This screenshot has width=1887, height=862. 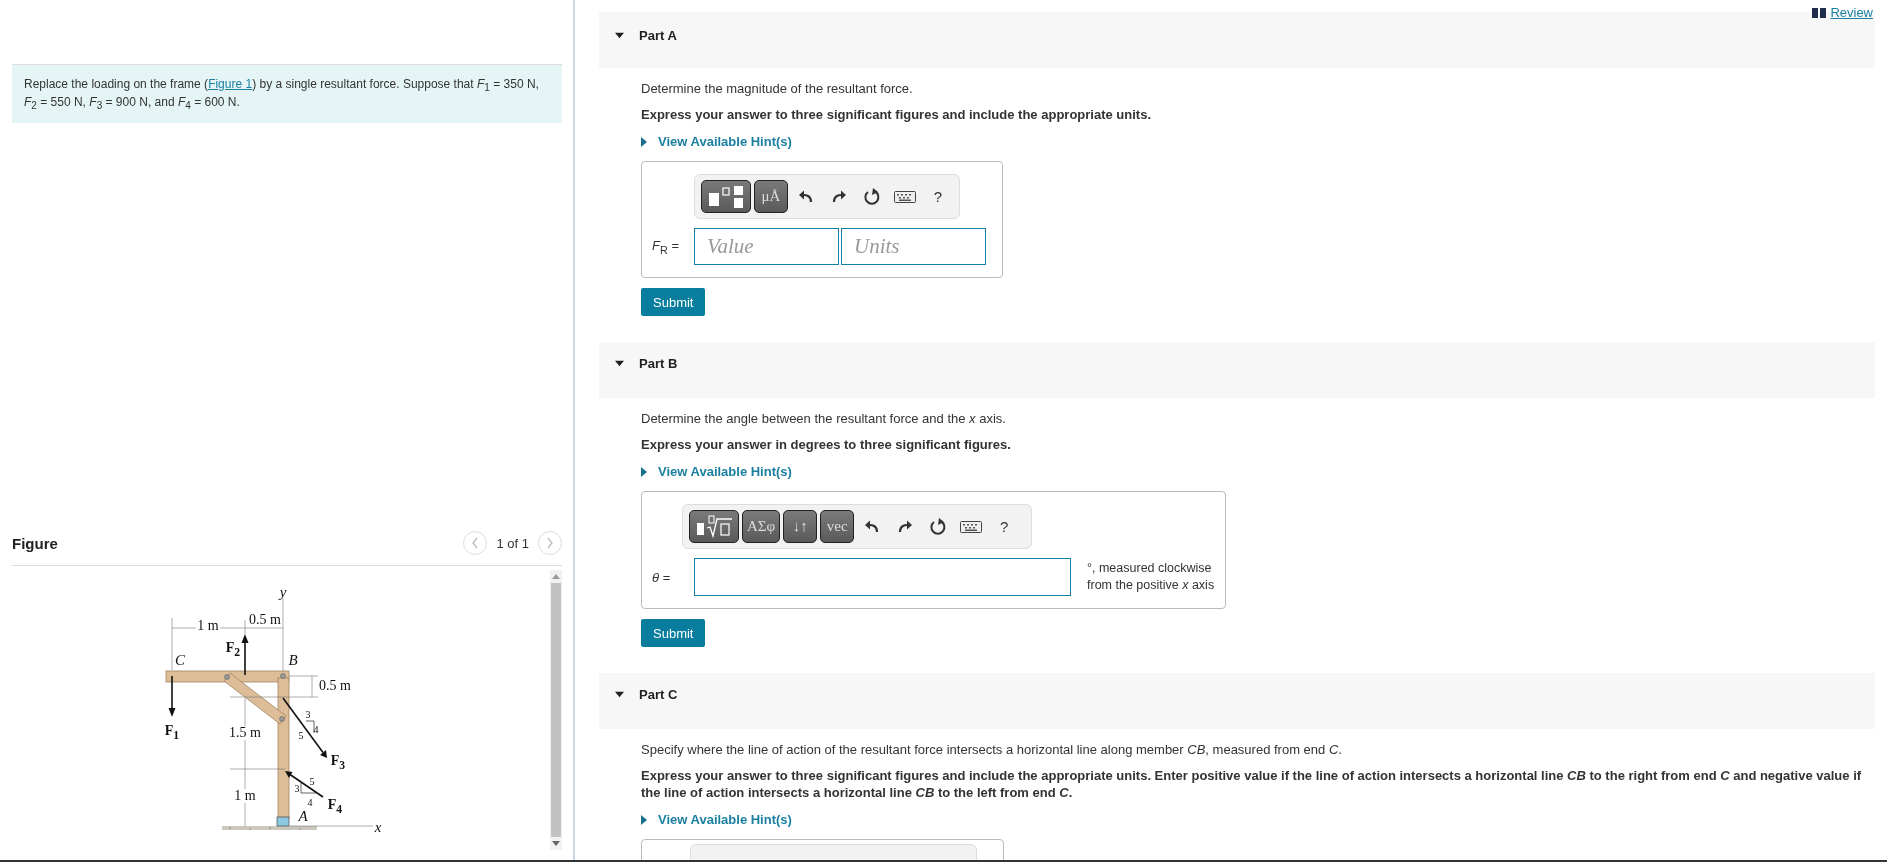 I want to click on part-header: Part C, so click(x=1237, y=701).